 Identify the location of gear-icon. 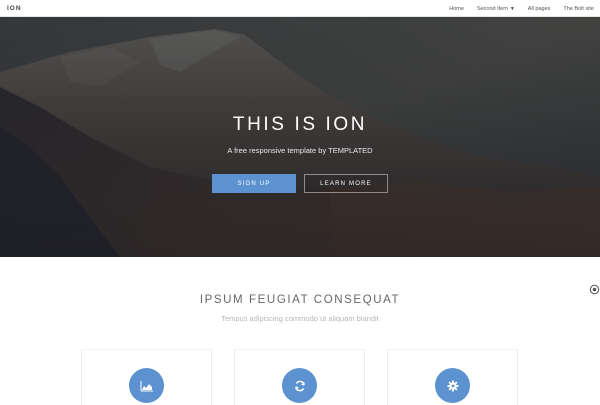
(452, 385).